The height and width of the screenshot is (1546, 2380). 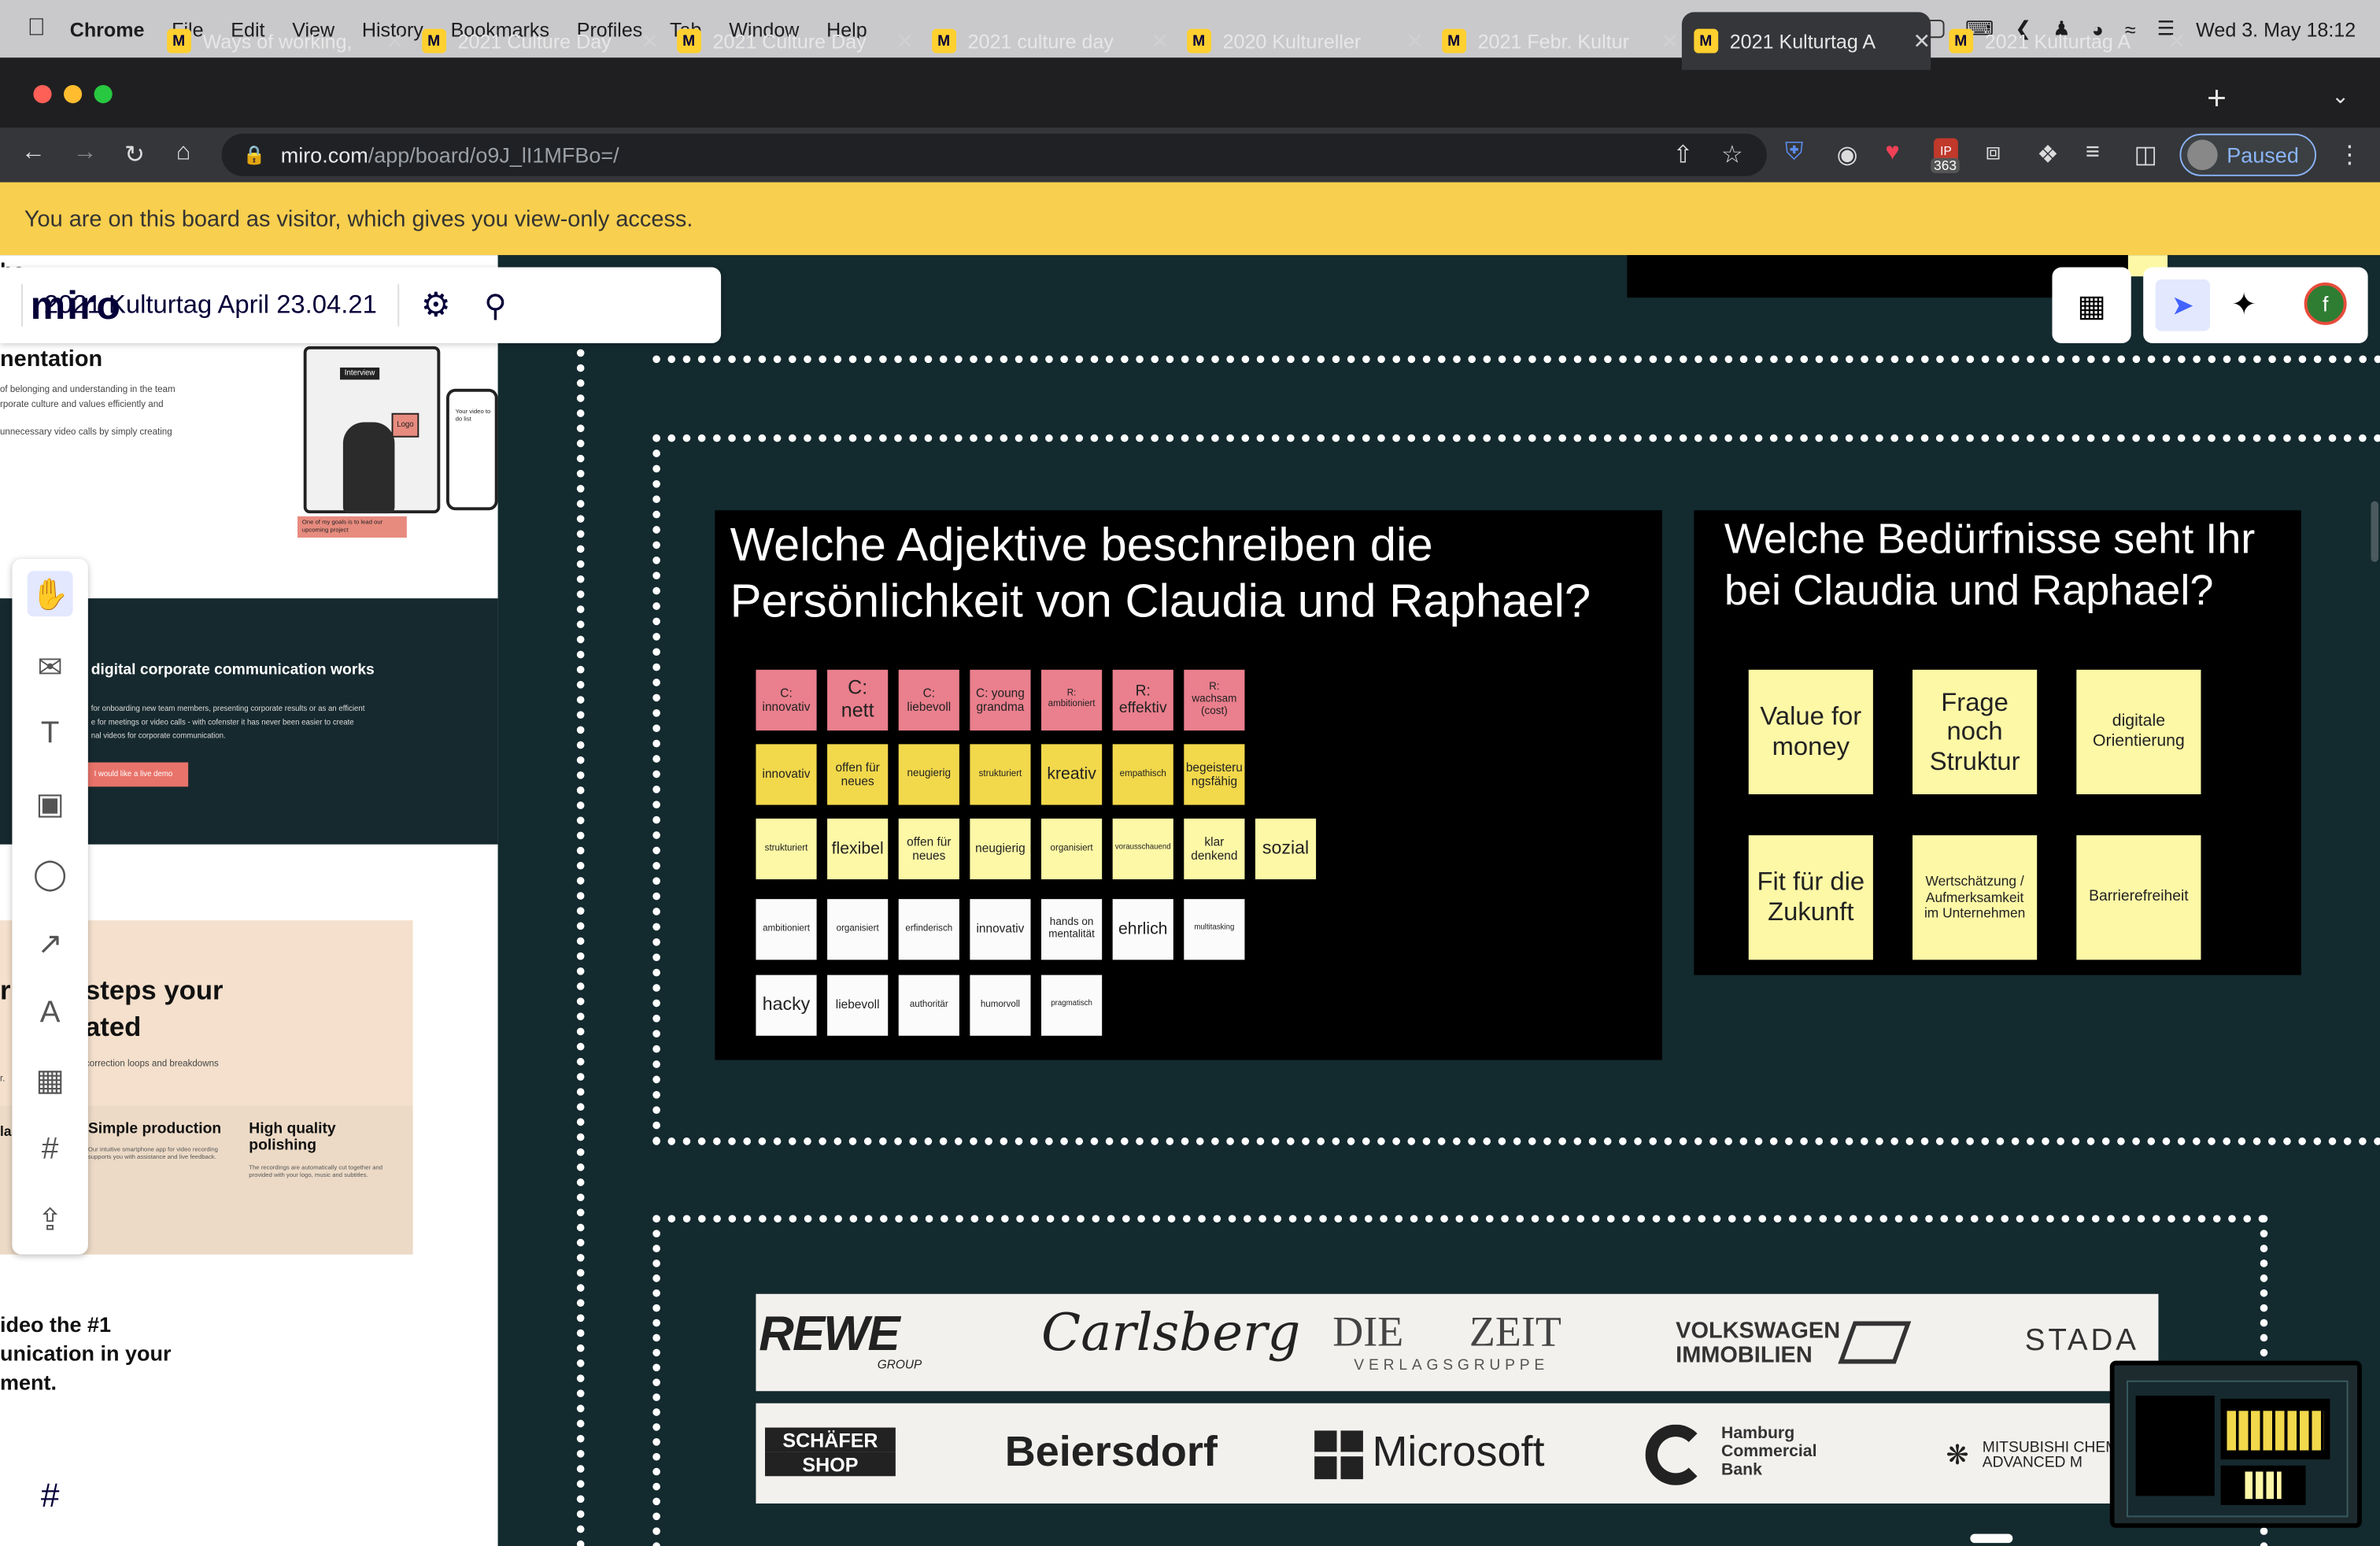 What do you see at coordinates (1072, 930) in the screenshot?
I see `sticky-note: hands on mentalität` at bounding box center [1072, 930].